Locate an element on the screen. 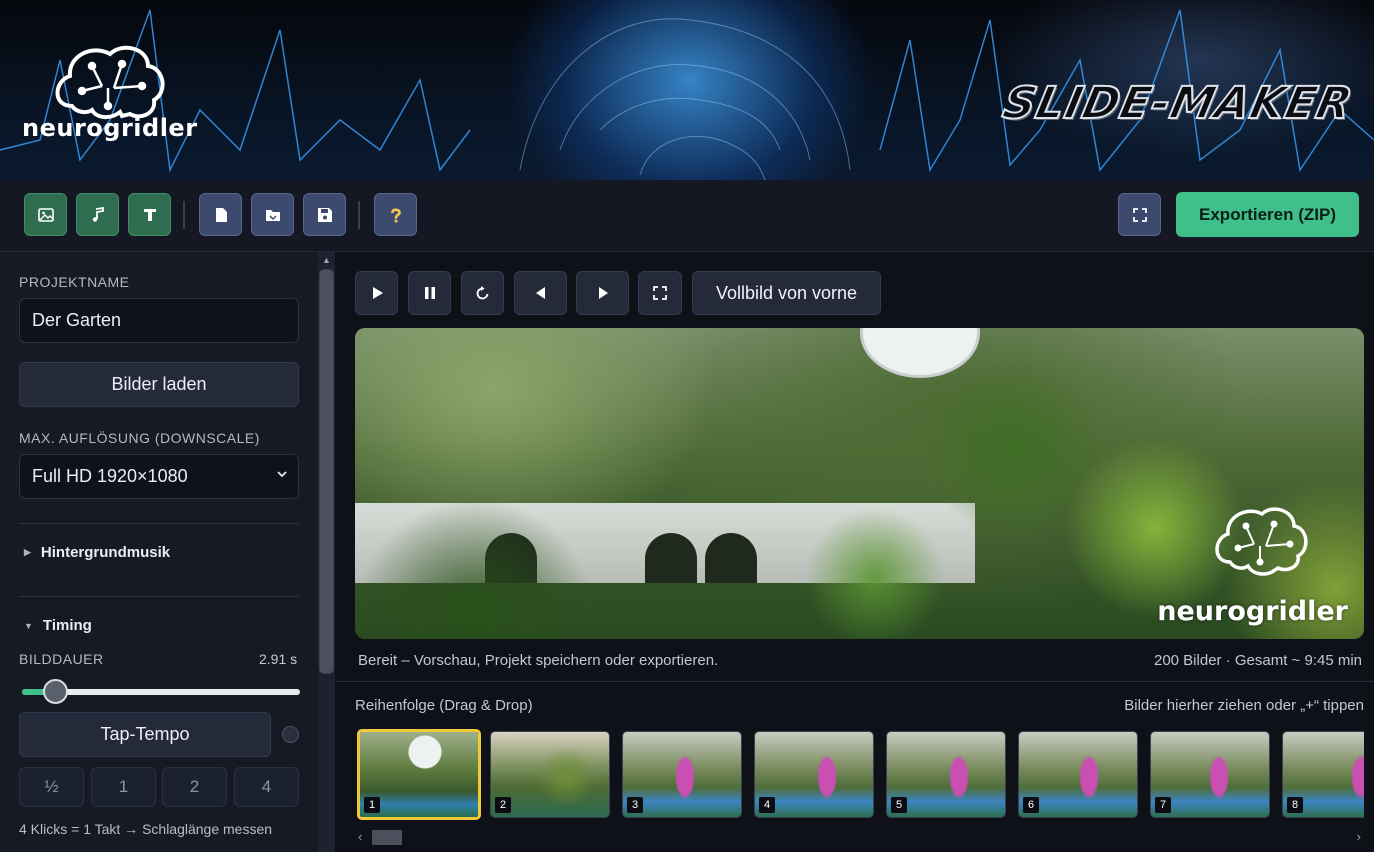 The image size is (1374, 852). thumbnail-item: 2 is located at coordinates (550, 774).